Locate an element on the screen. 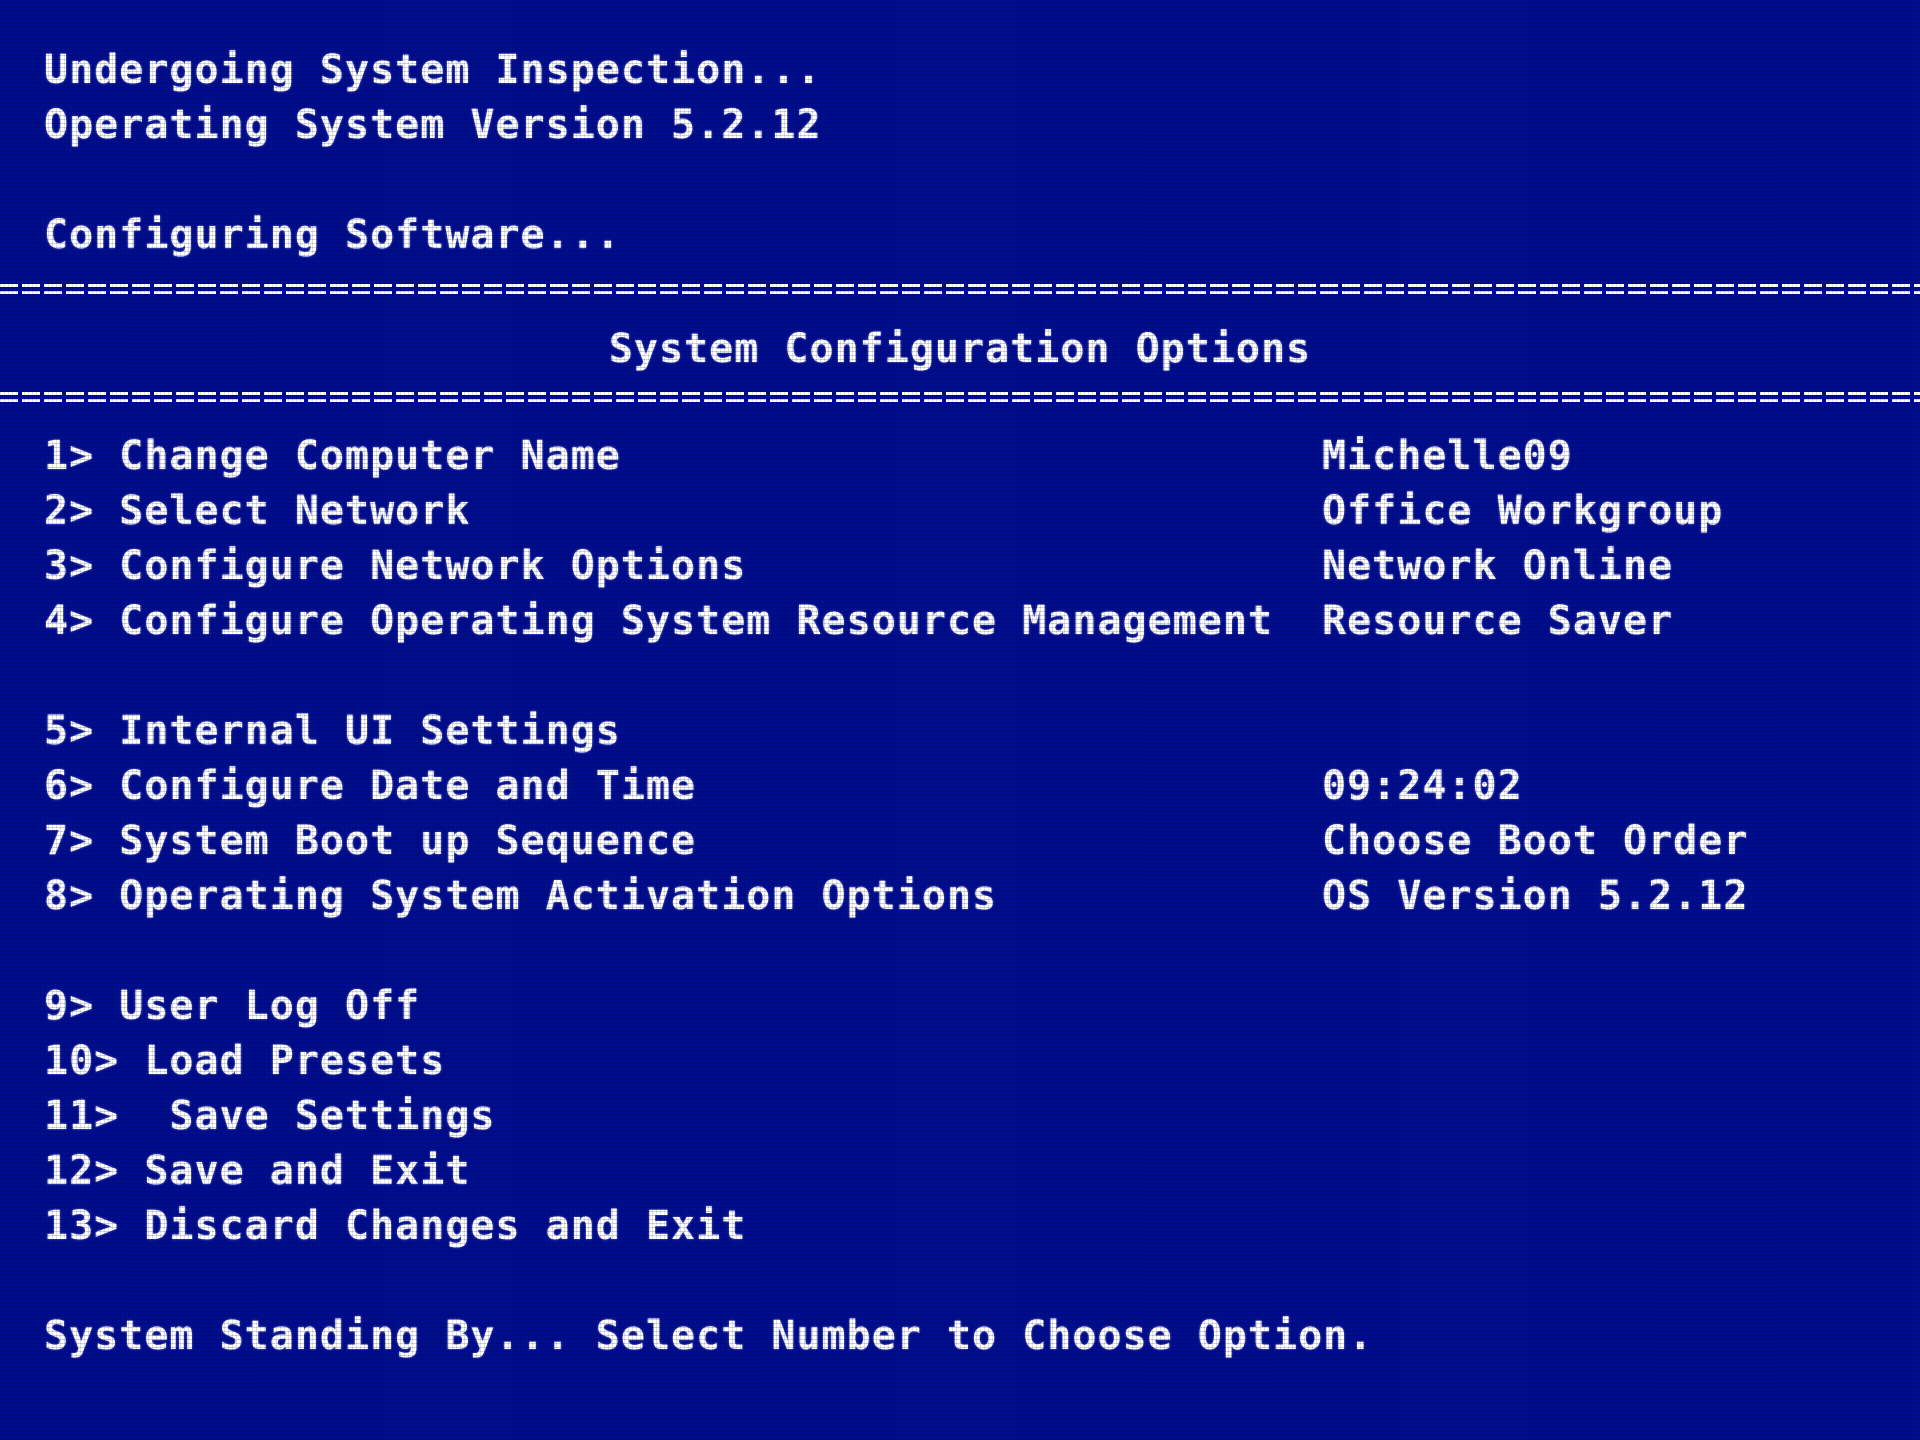  option-label: 7> System Boot up Sequence is located at coordinates (370, 841).